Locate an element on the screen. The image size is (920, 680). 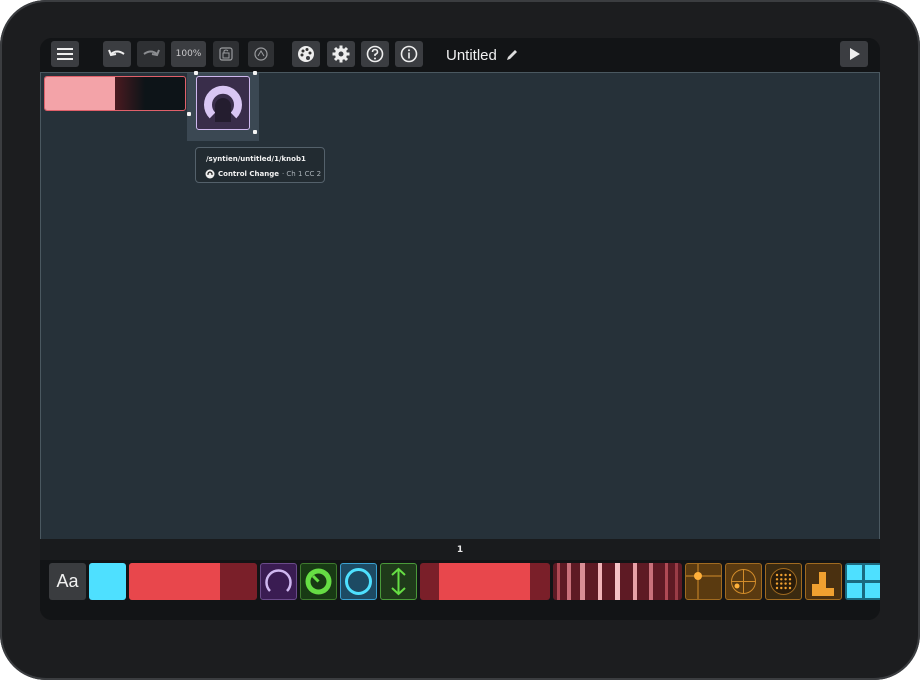
palette-encoder-widget is located at coordinates (358, 581).